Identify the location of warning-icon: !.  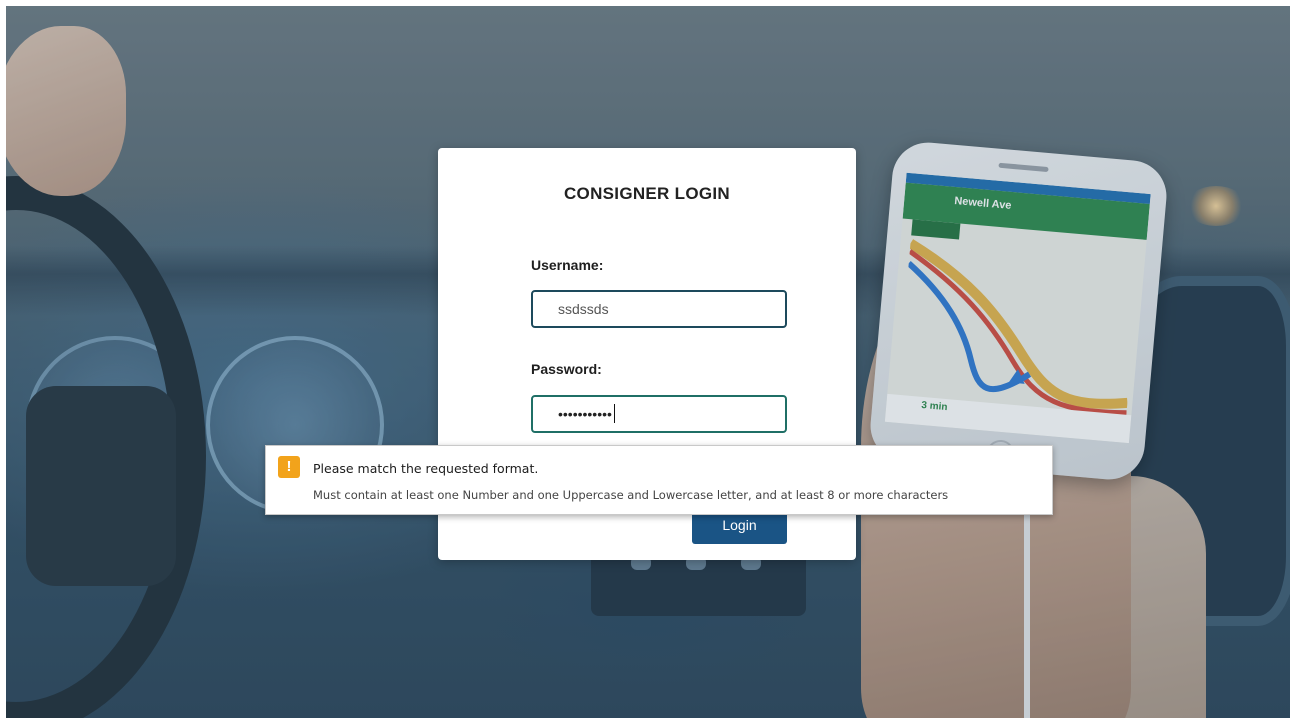
(289, 467).